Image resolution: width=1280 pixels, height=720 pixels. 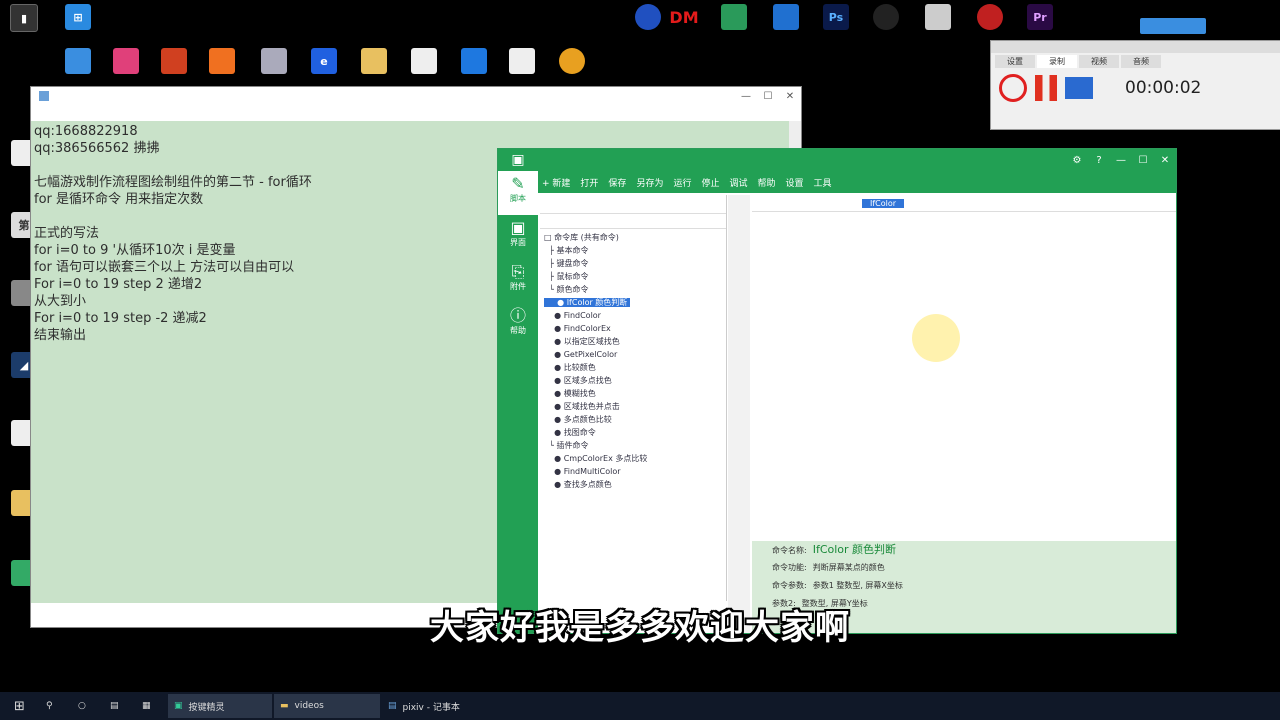 What do you see at coordinates (633, 289) in the screenshot?
I see `tree-item: └ 颜色命令` at bounding box center [633, 289].